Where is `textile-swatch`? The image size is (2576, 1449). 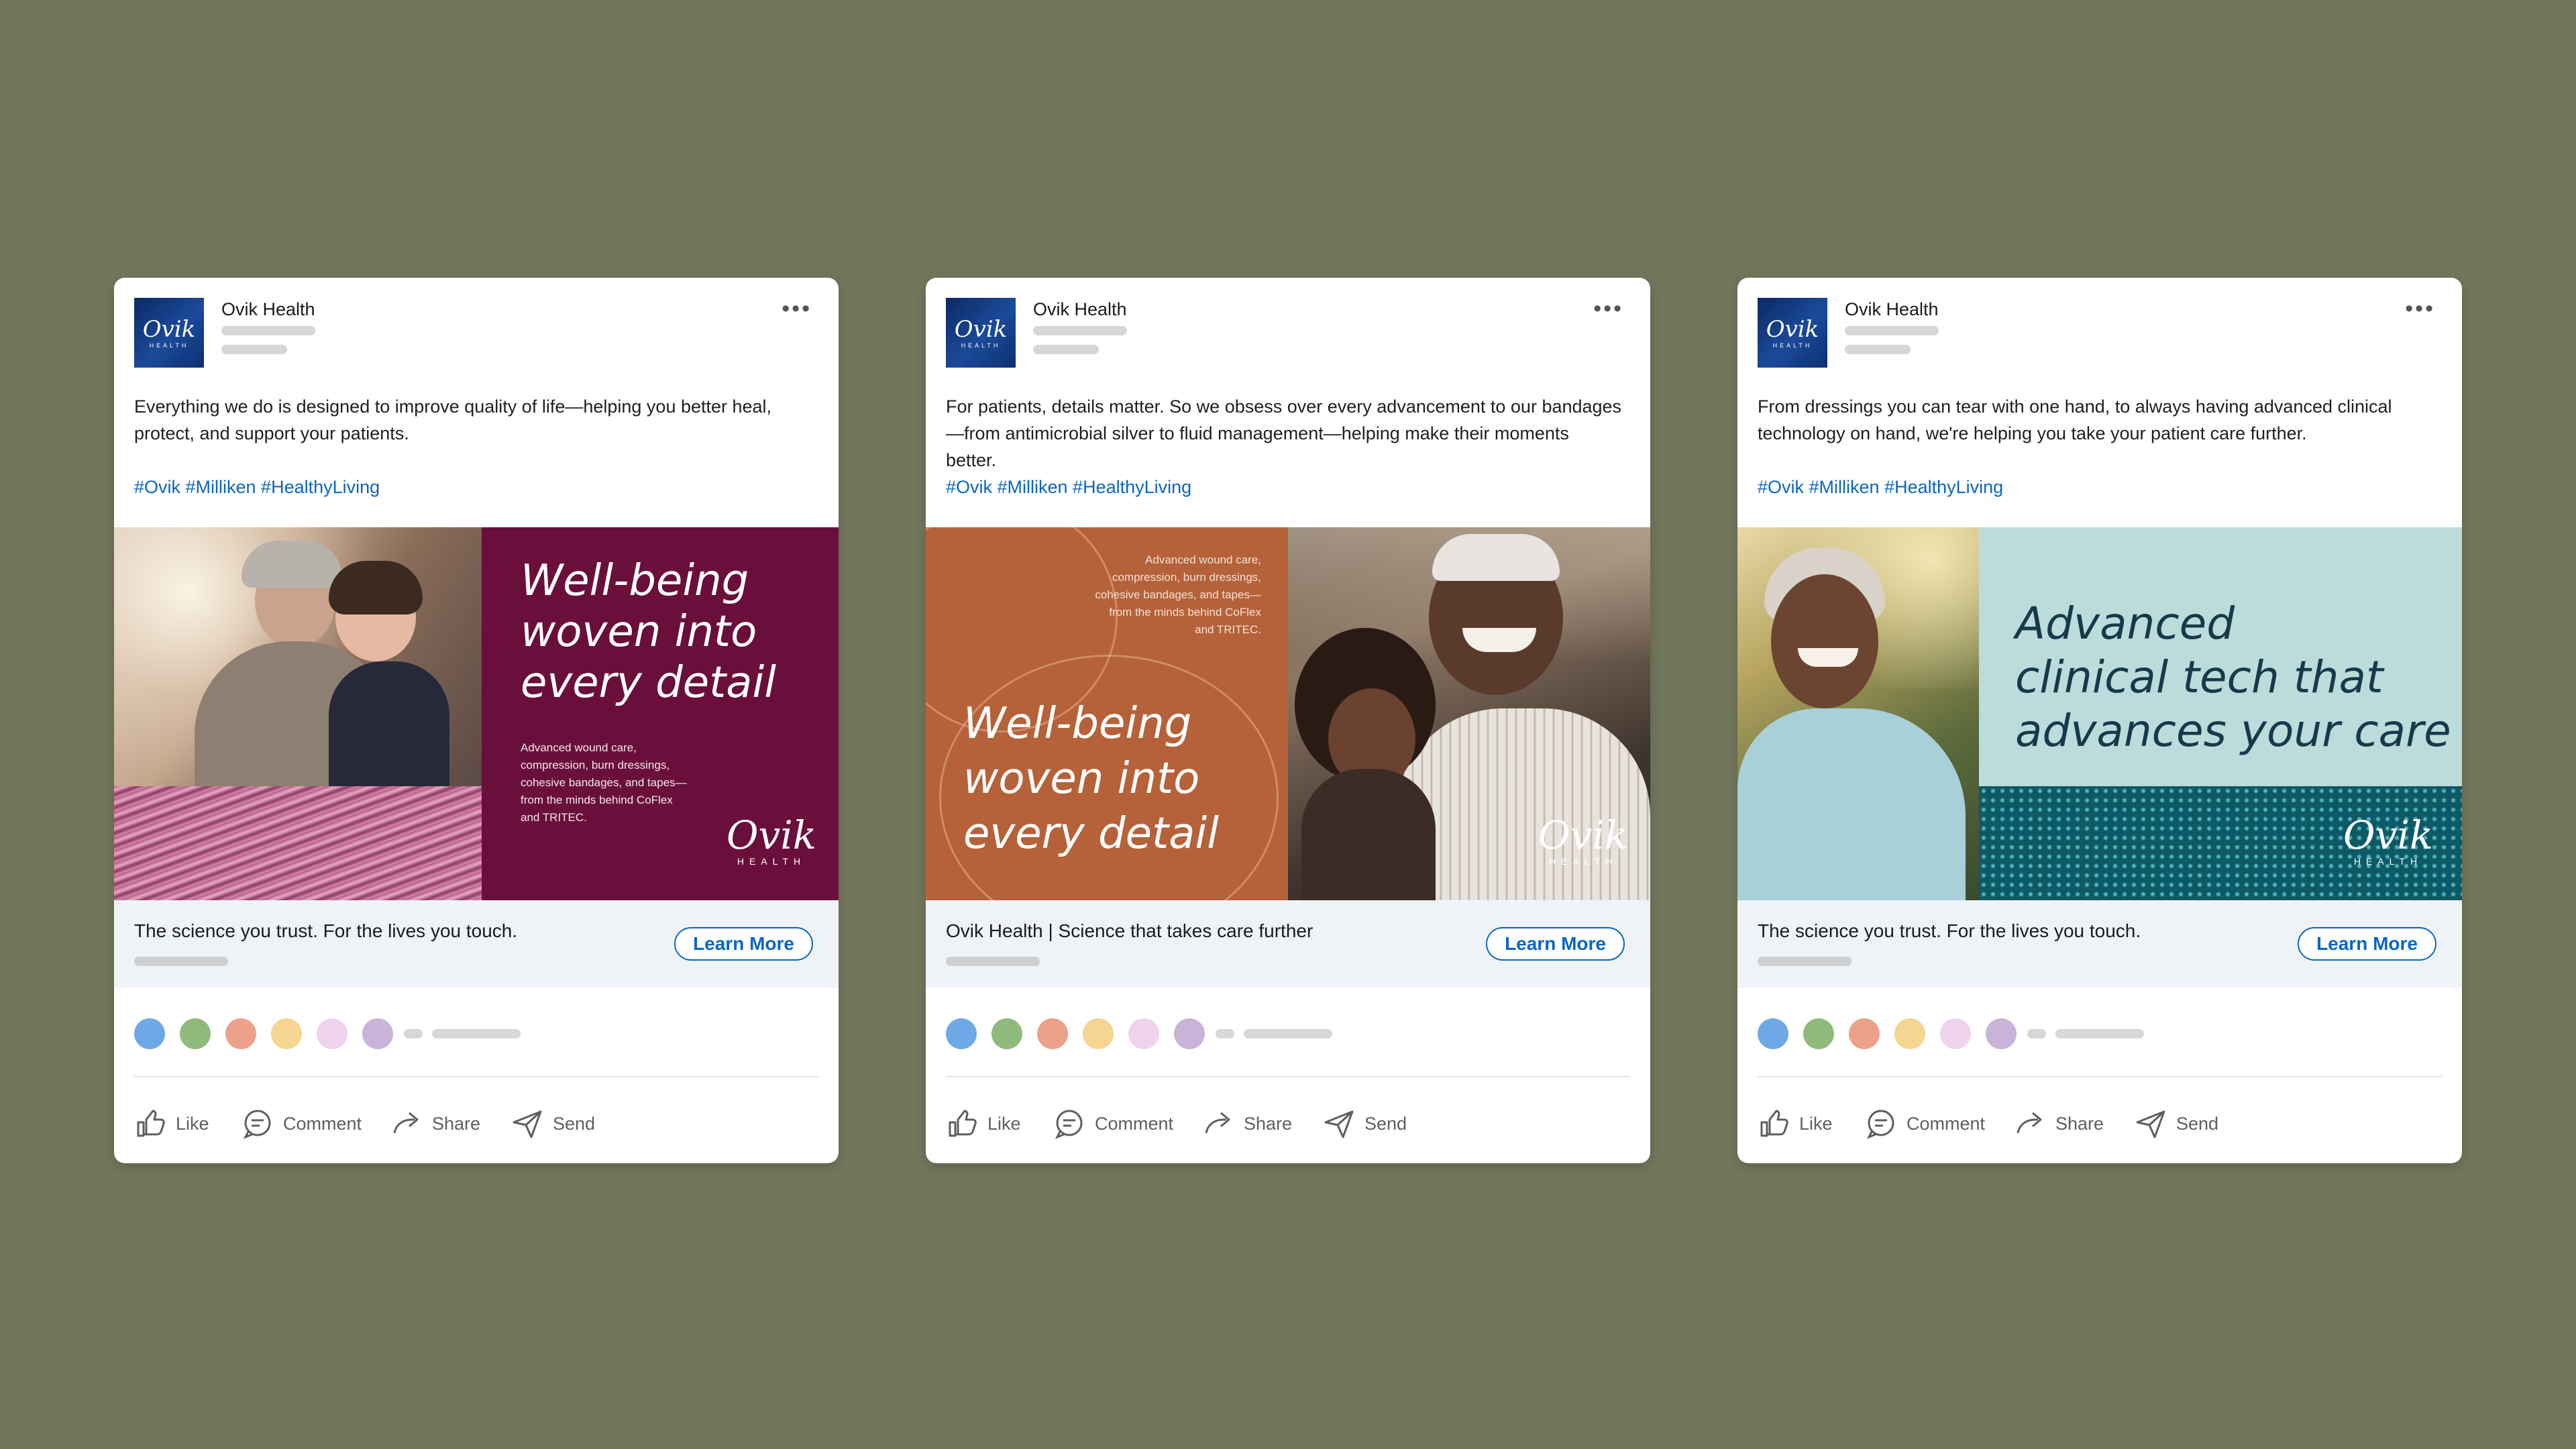
textile-swatch is located at coordinates (298, 843).